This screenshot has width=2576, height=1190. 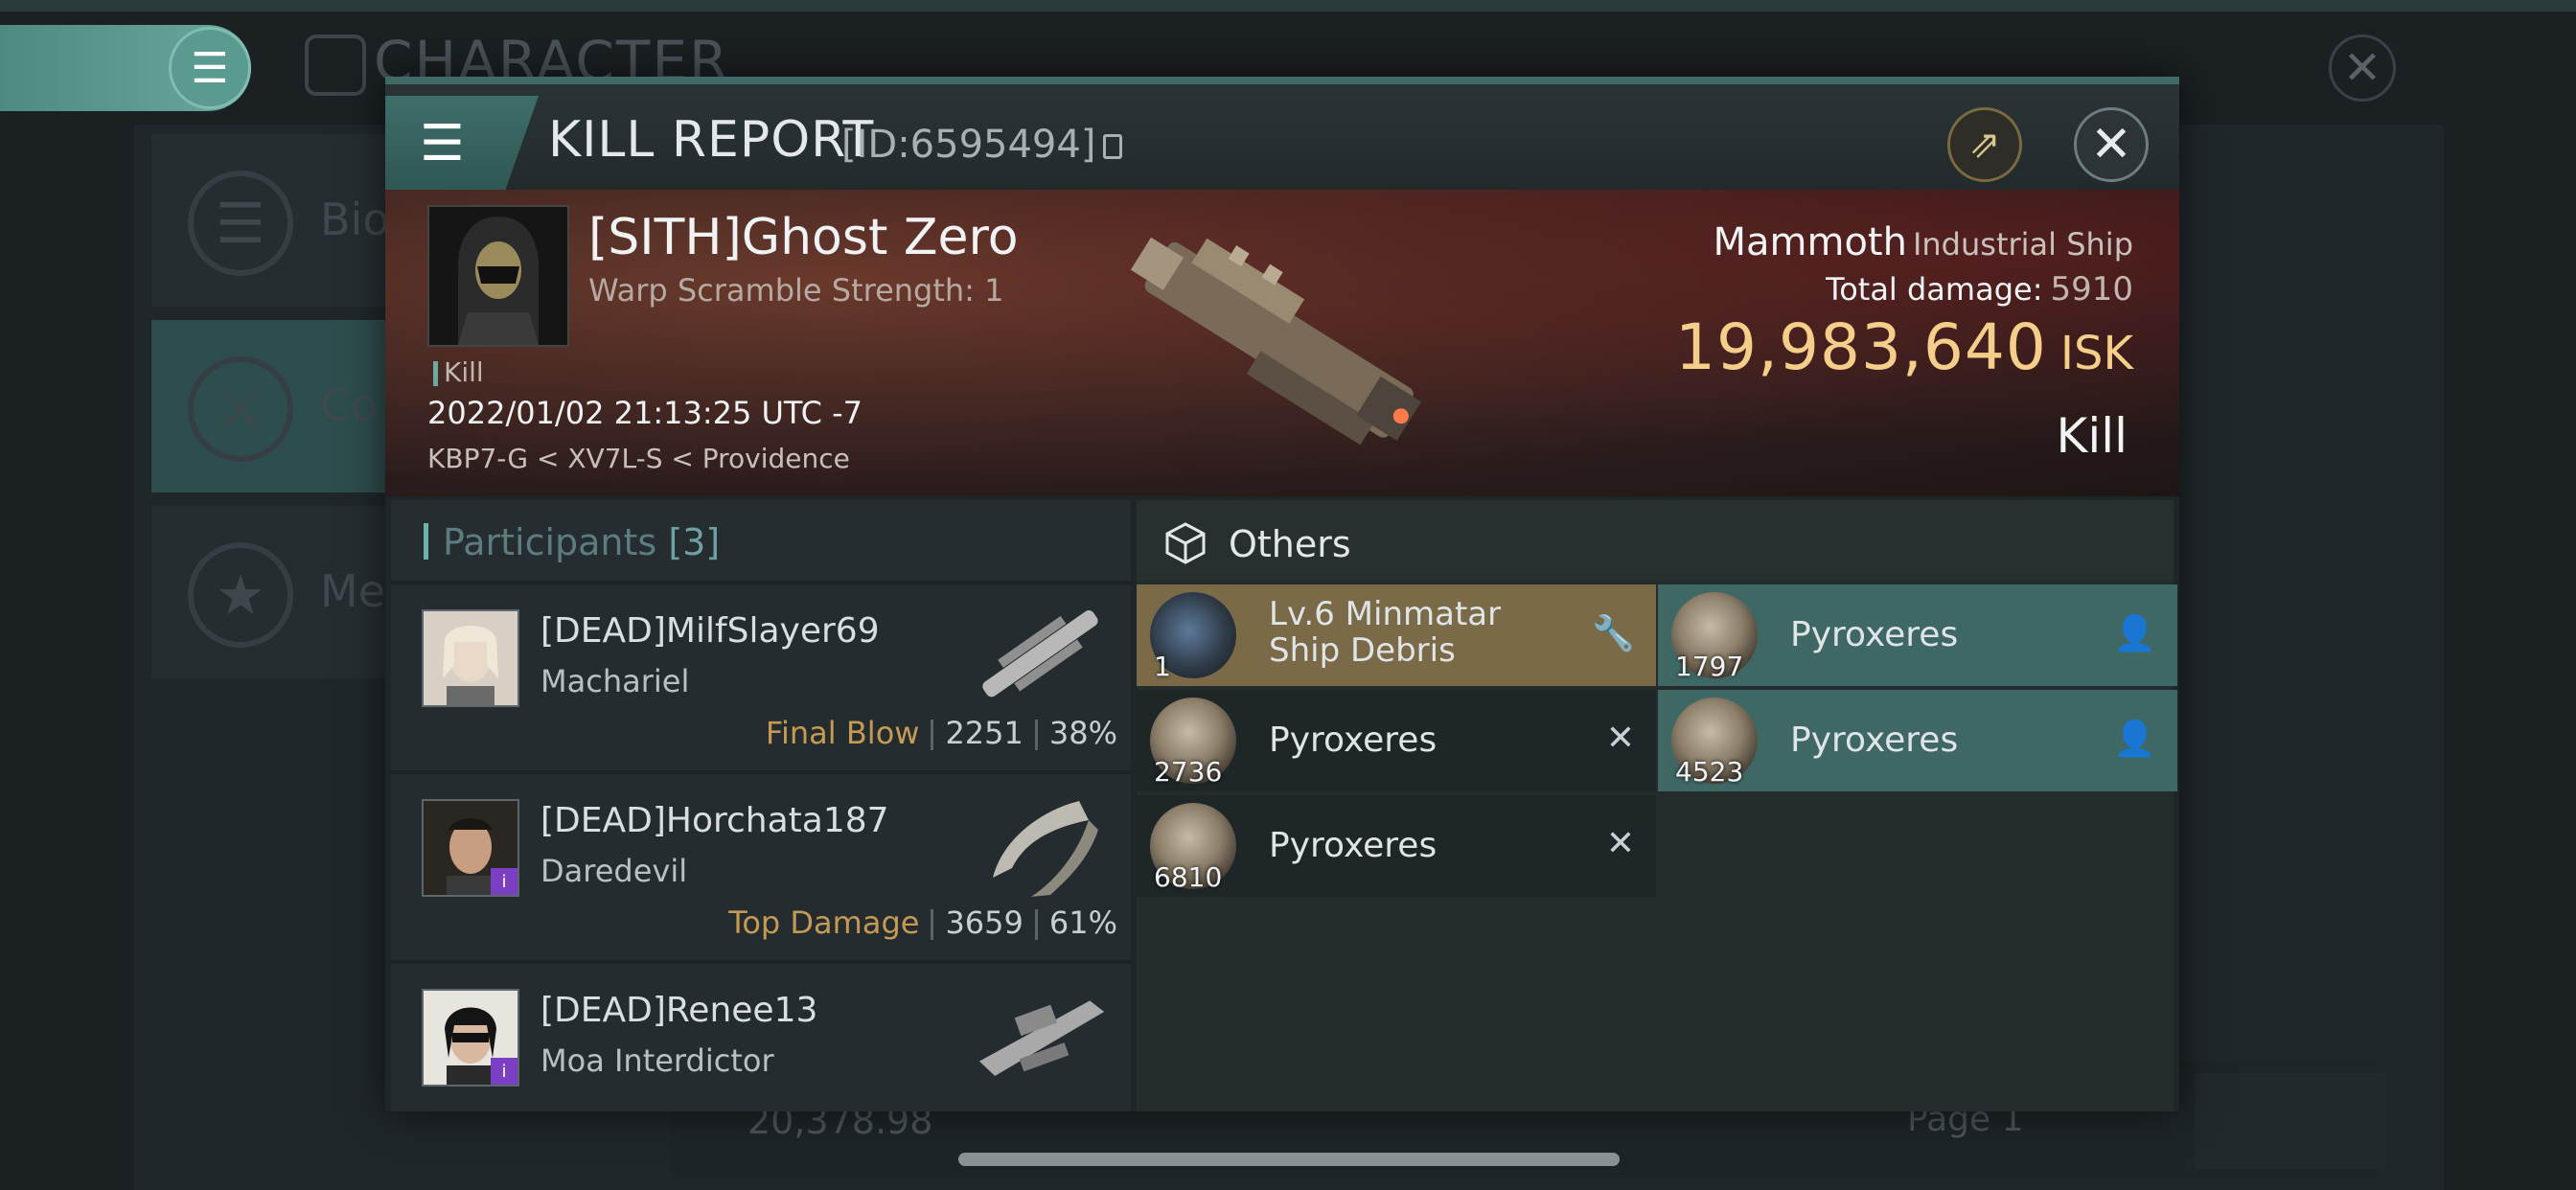 I want to click on kill-tag: Kill, so click(x=458, y=372).